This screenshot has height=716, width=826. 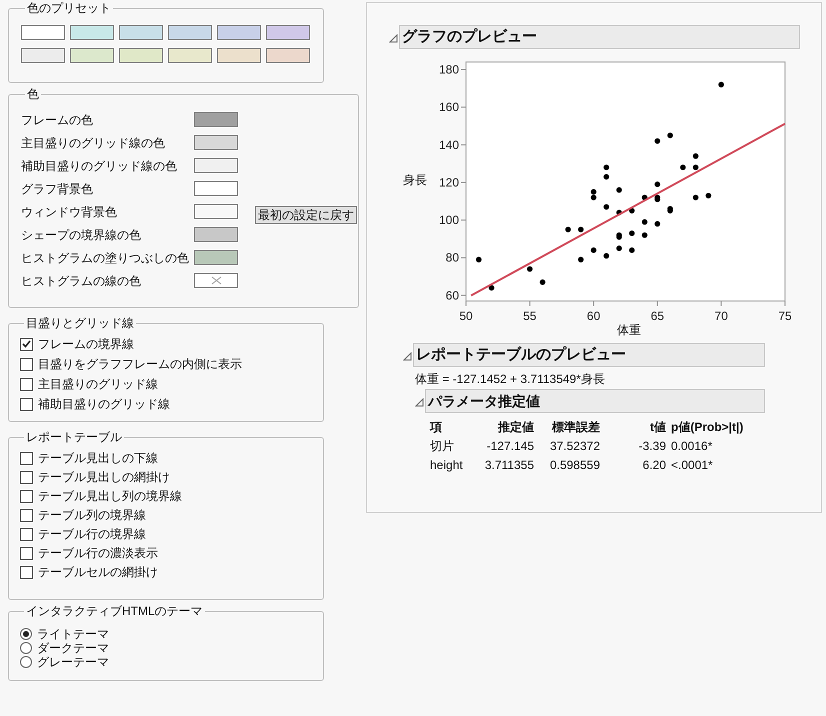 I want to click on checkbox-label: 補助目盛りのグリッド線, so click(x=104, y=404).